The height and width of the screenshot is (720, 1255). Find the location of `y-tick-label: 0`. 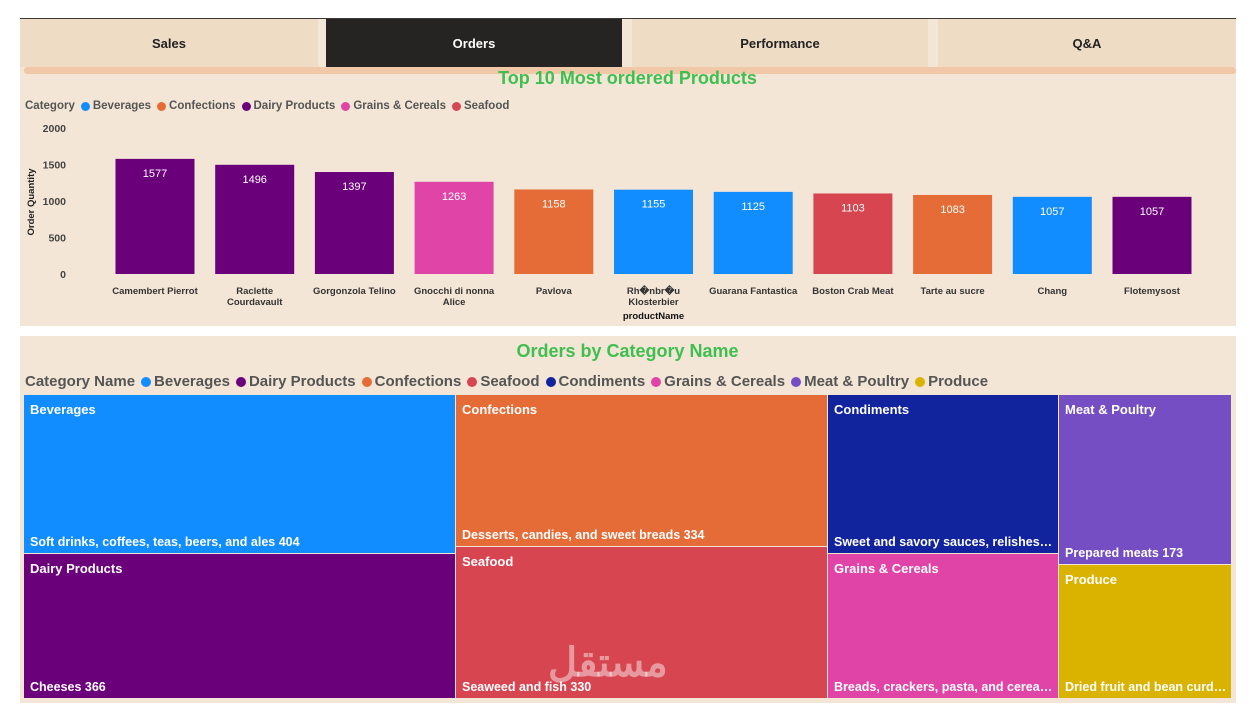

y-tick-label: 0 is located at coordinates (63, 275).